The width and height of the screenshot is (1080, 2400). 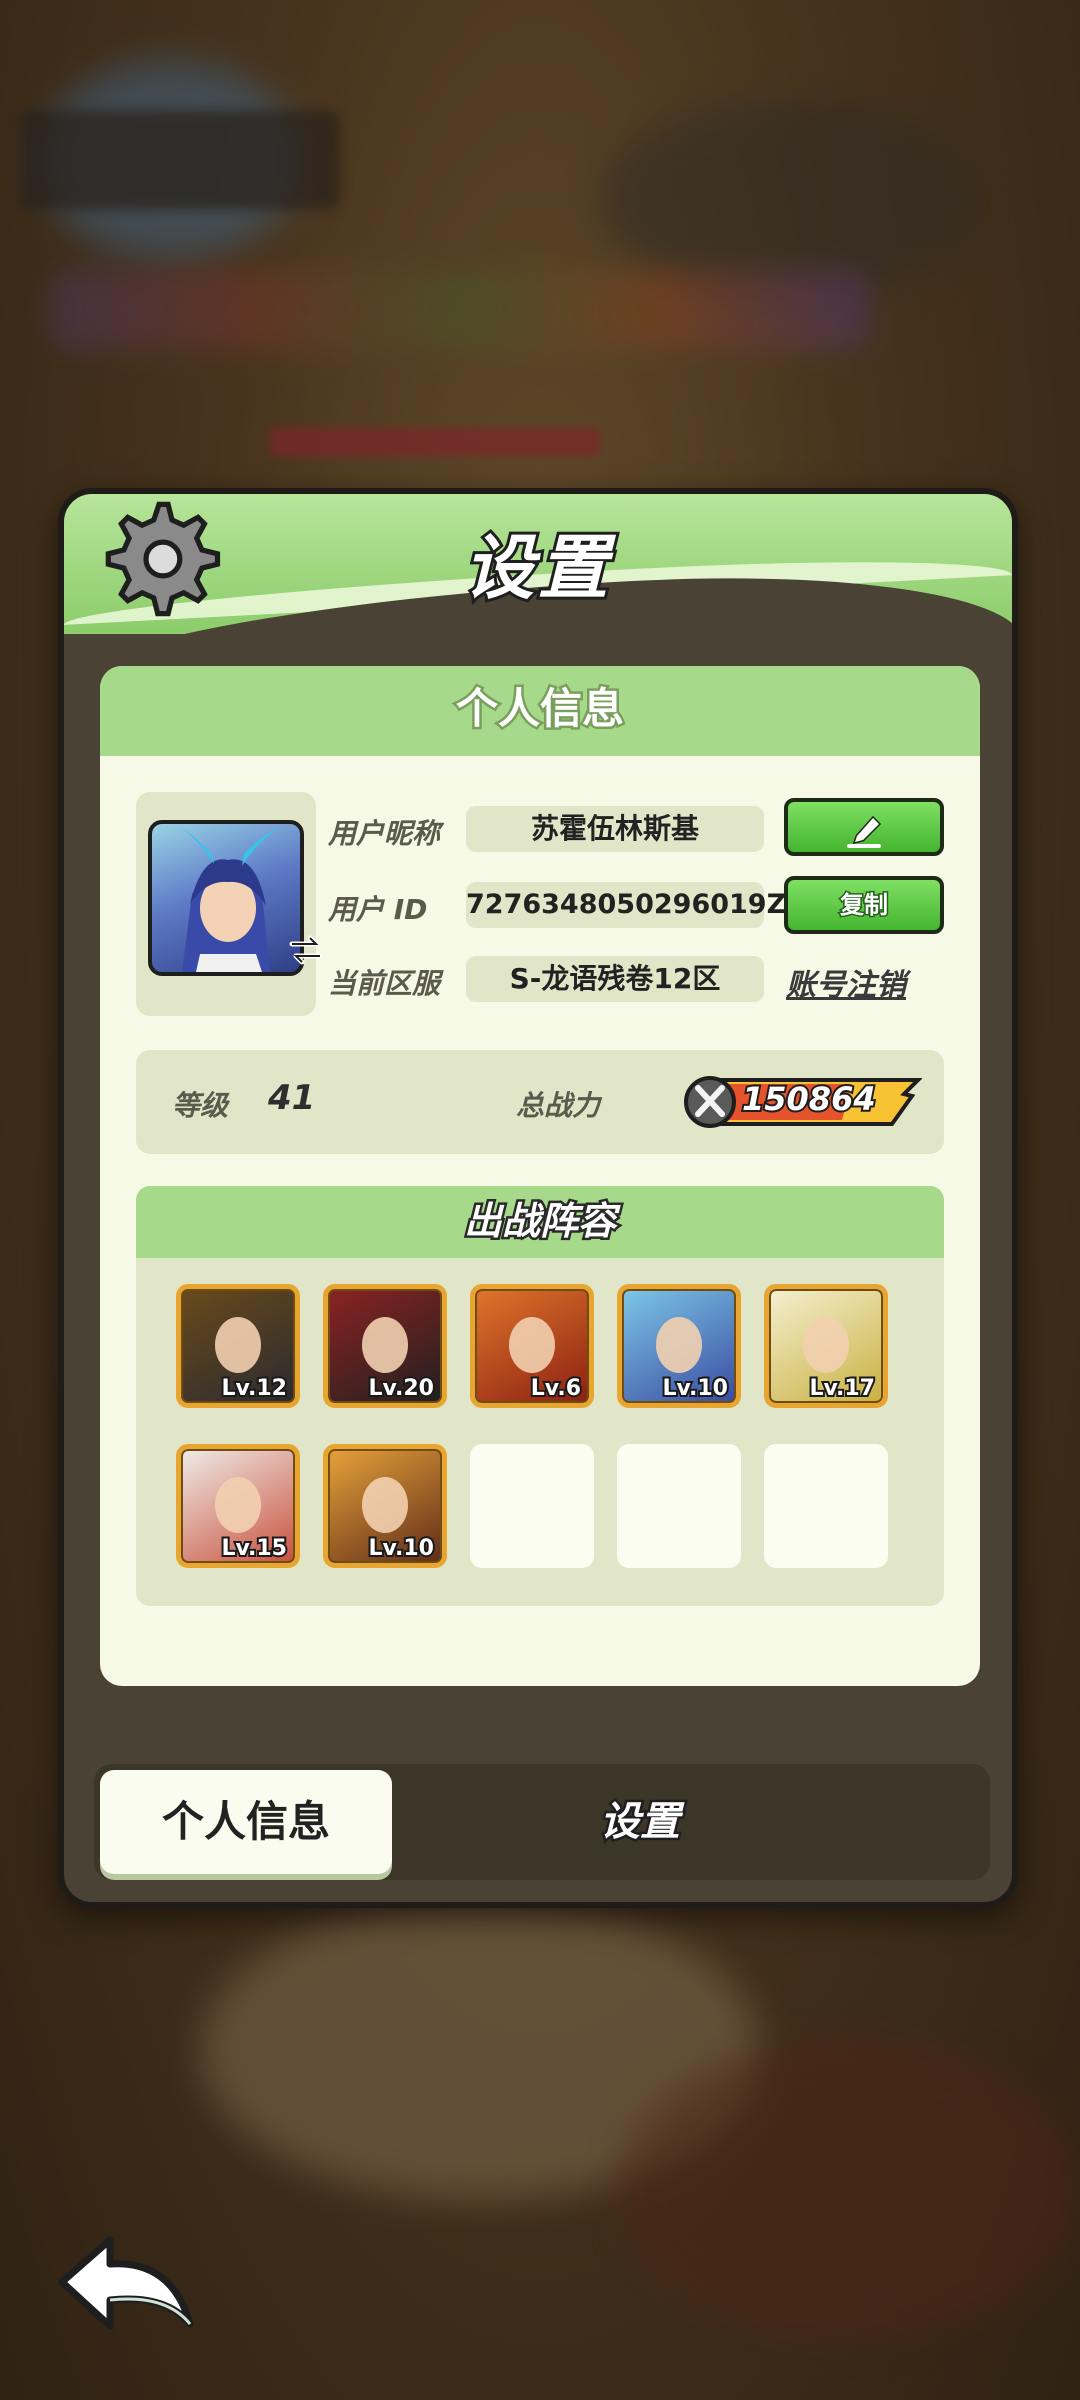 I want to click on back-arrow-icon, so click(x=129, y=2285).